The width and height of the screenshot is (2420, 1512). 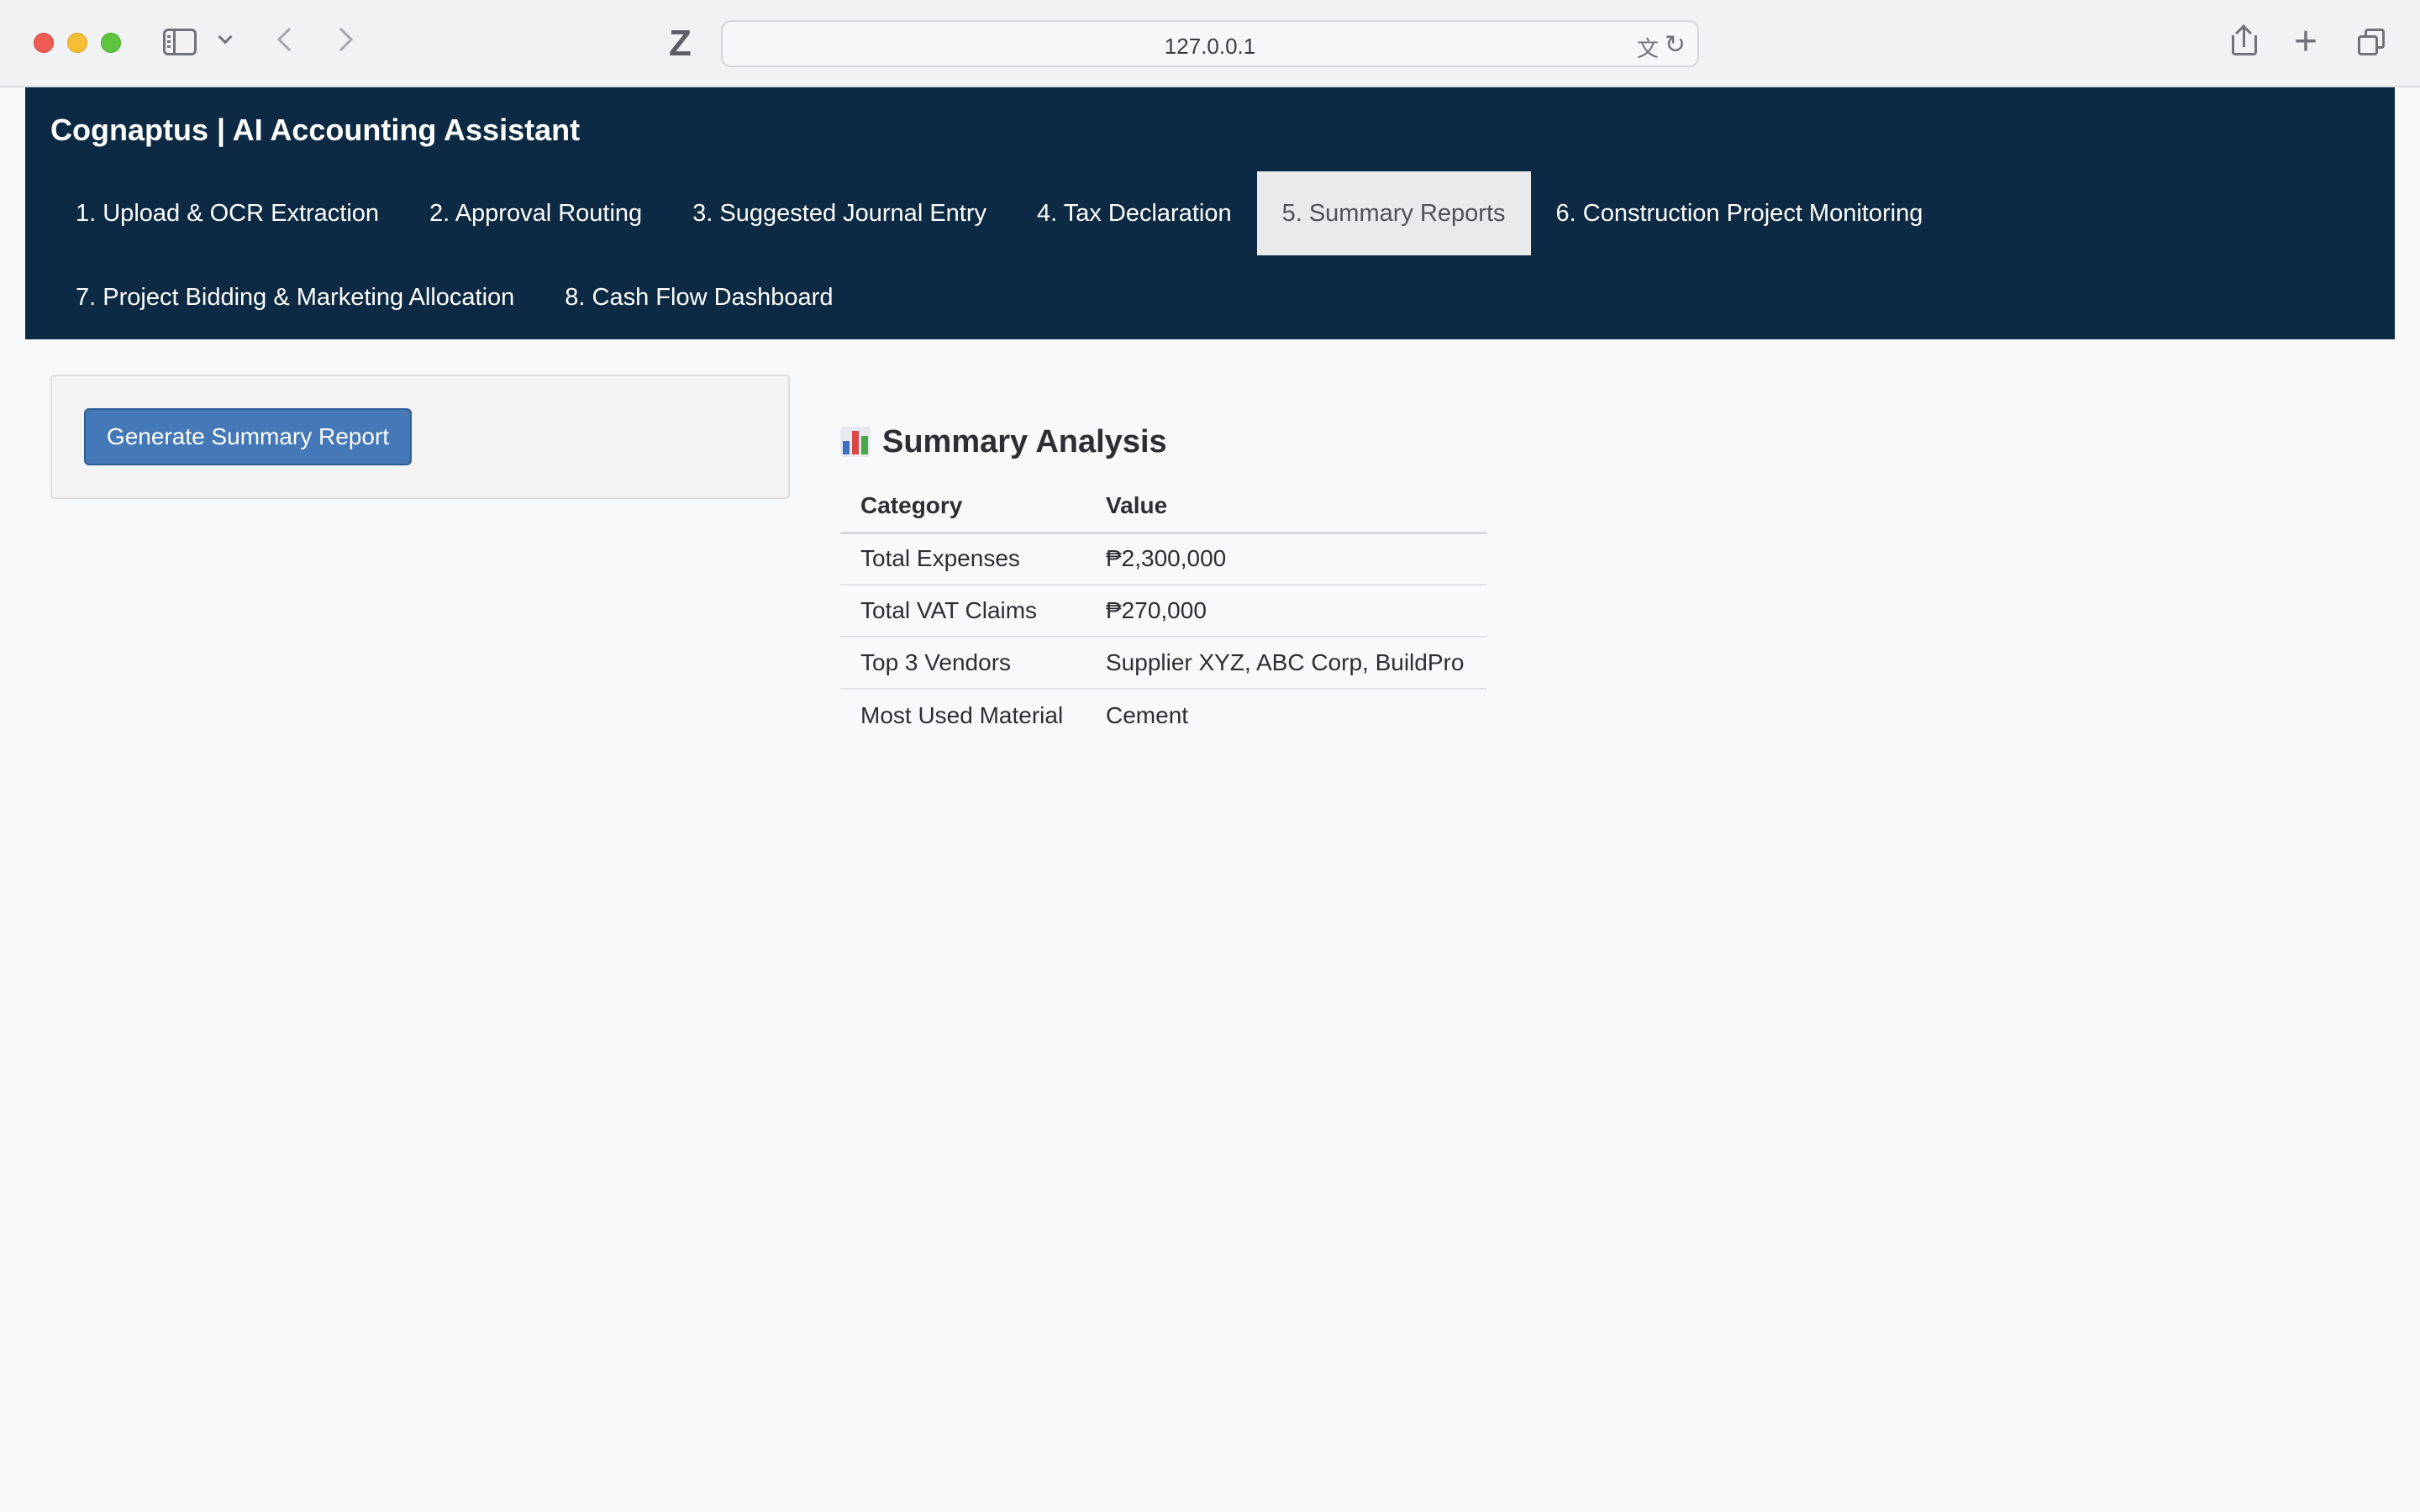 What do you see at coordinates (341, 39) in the screenshot?
I see `forward-arrow-icon` at bounding box center [341, 39].